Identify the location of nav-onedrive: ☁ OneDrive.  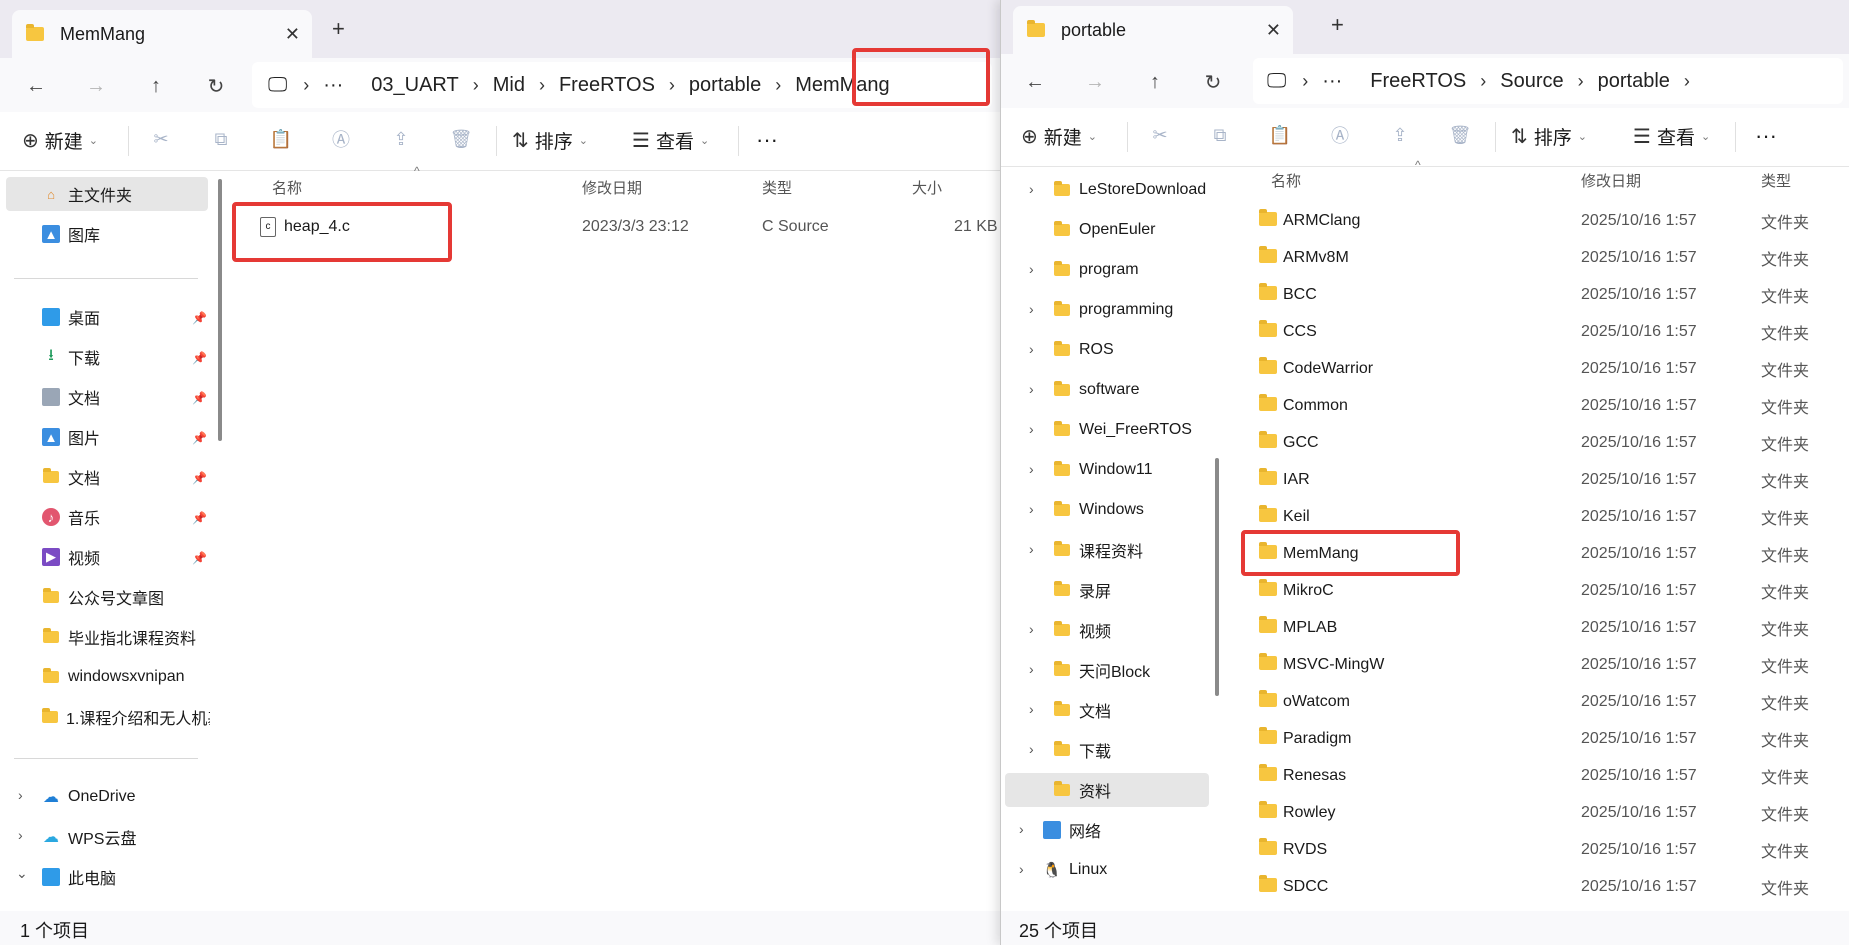
(89, 797).